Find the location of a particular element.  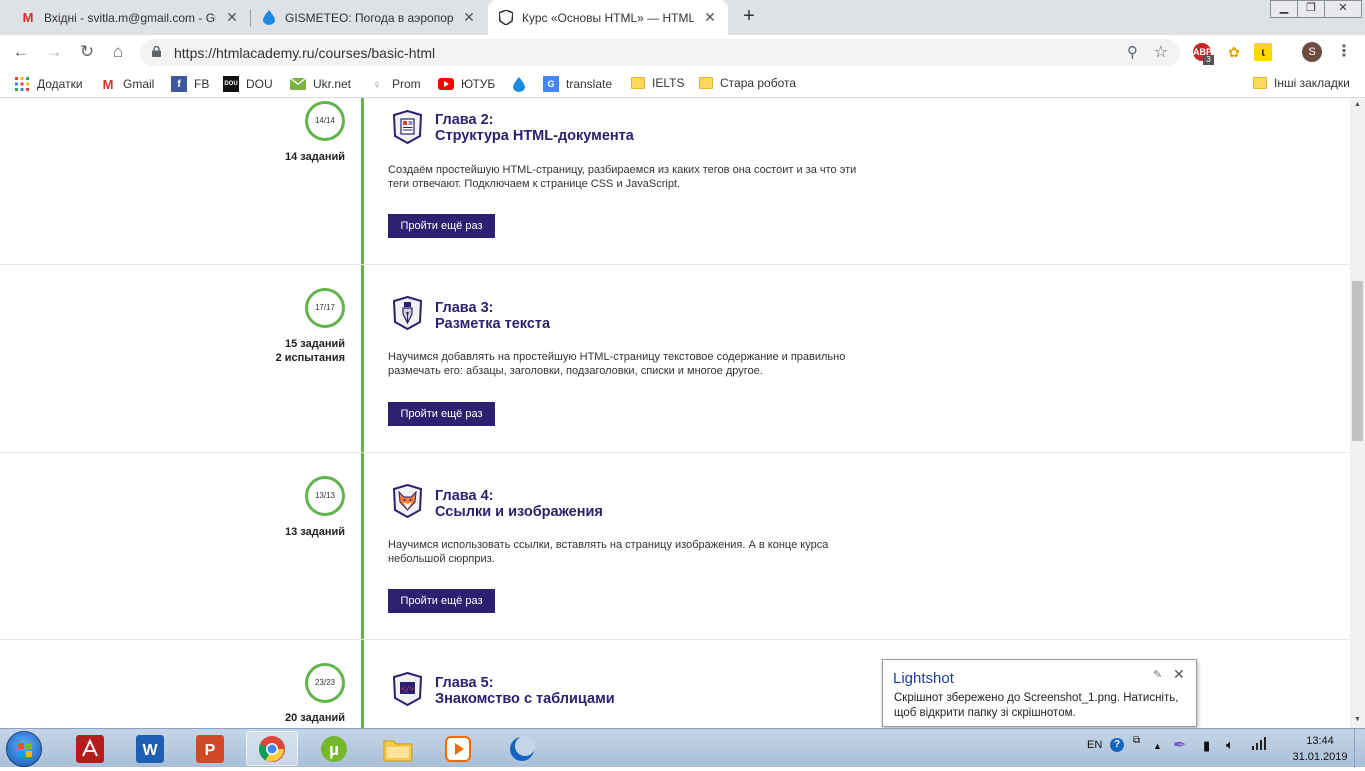

bookmark-prom: ♀ Prom is located at coordinates (395, 84).